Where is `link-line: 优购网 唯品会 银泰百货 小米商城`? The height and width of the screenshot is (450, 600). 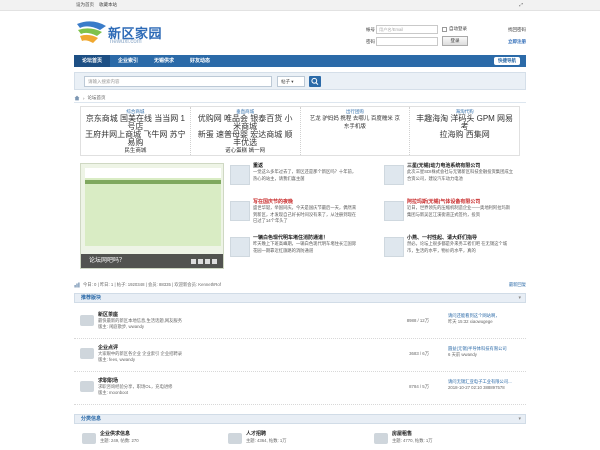 link-line: 优购网 唯品会 银泰百货 小米商城 is located at coordinates (245, 123).